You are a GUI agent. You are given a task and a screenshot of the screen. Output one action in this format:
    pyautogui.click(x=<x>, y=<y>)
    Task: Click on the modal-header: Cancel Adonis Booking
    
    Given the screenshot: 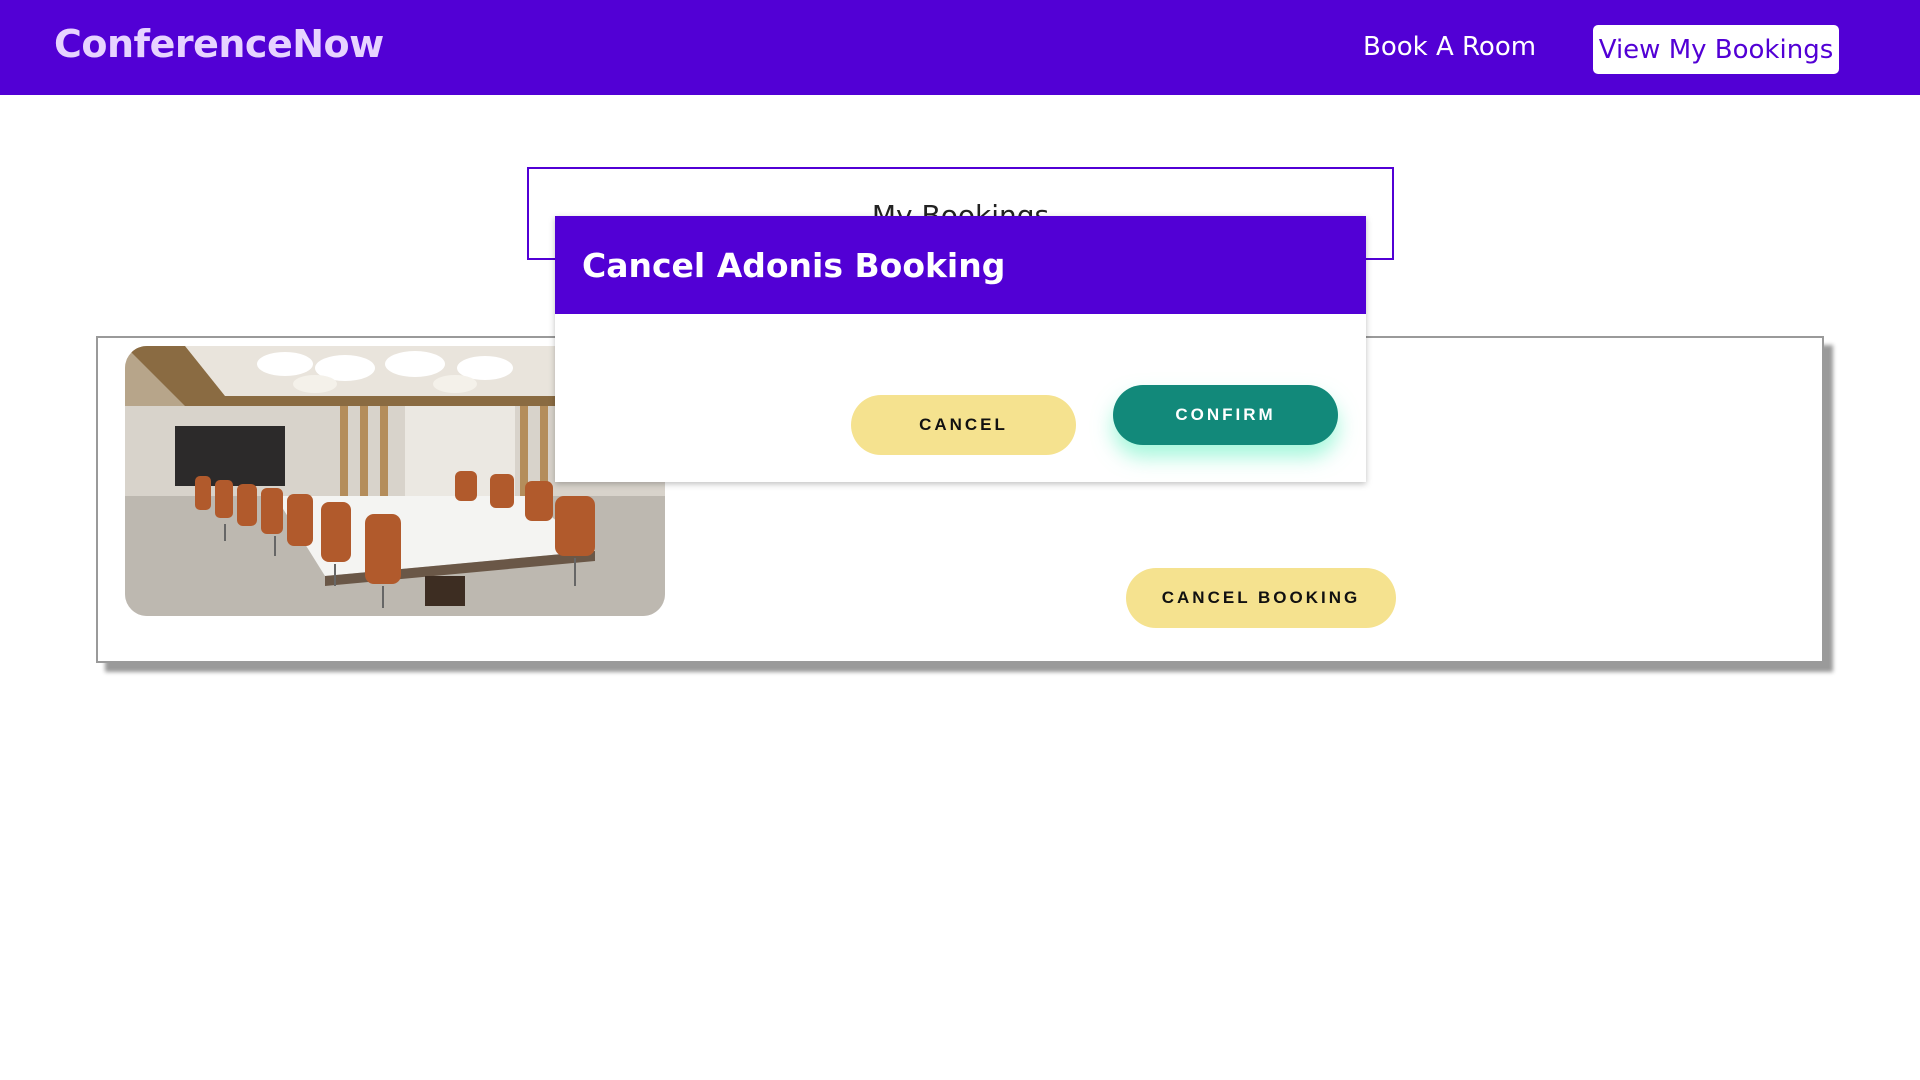 What is the action you would take?
    pyautogui.click(x=960, y=265)
    